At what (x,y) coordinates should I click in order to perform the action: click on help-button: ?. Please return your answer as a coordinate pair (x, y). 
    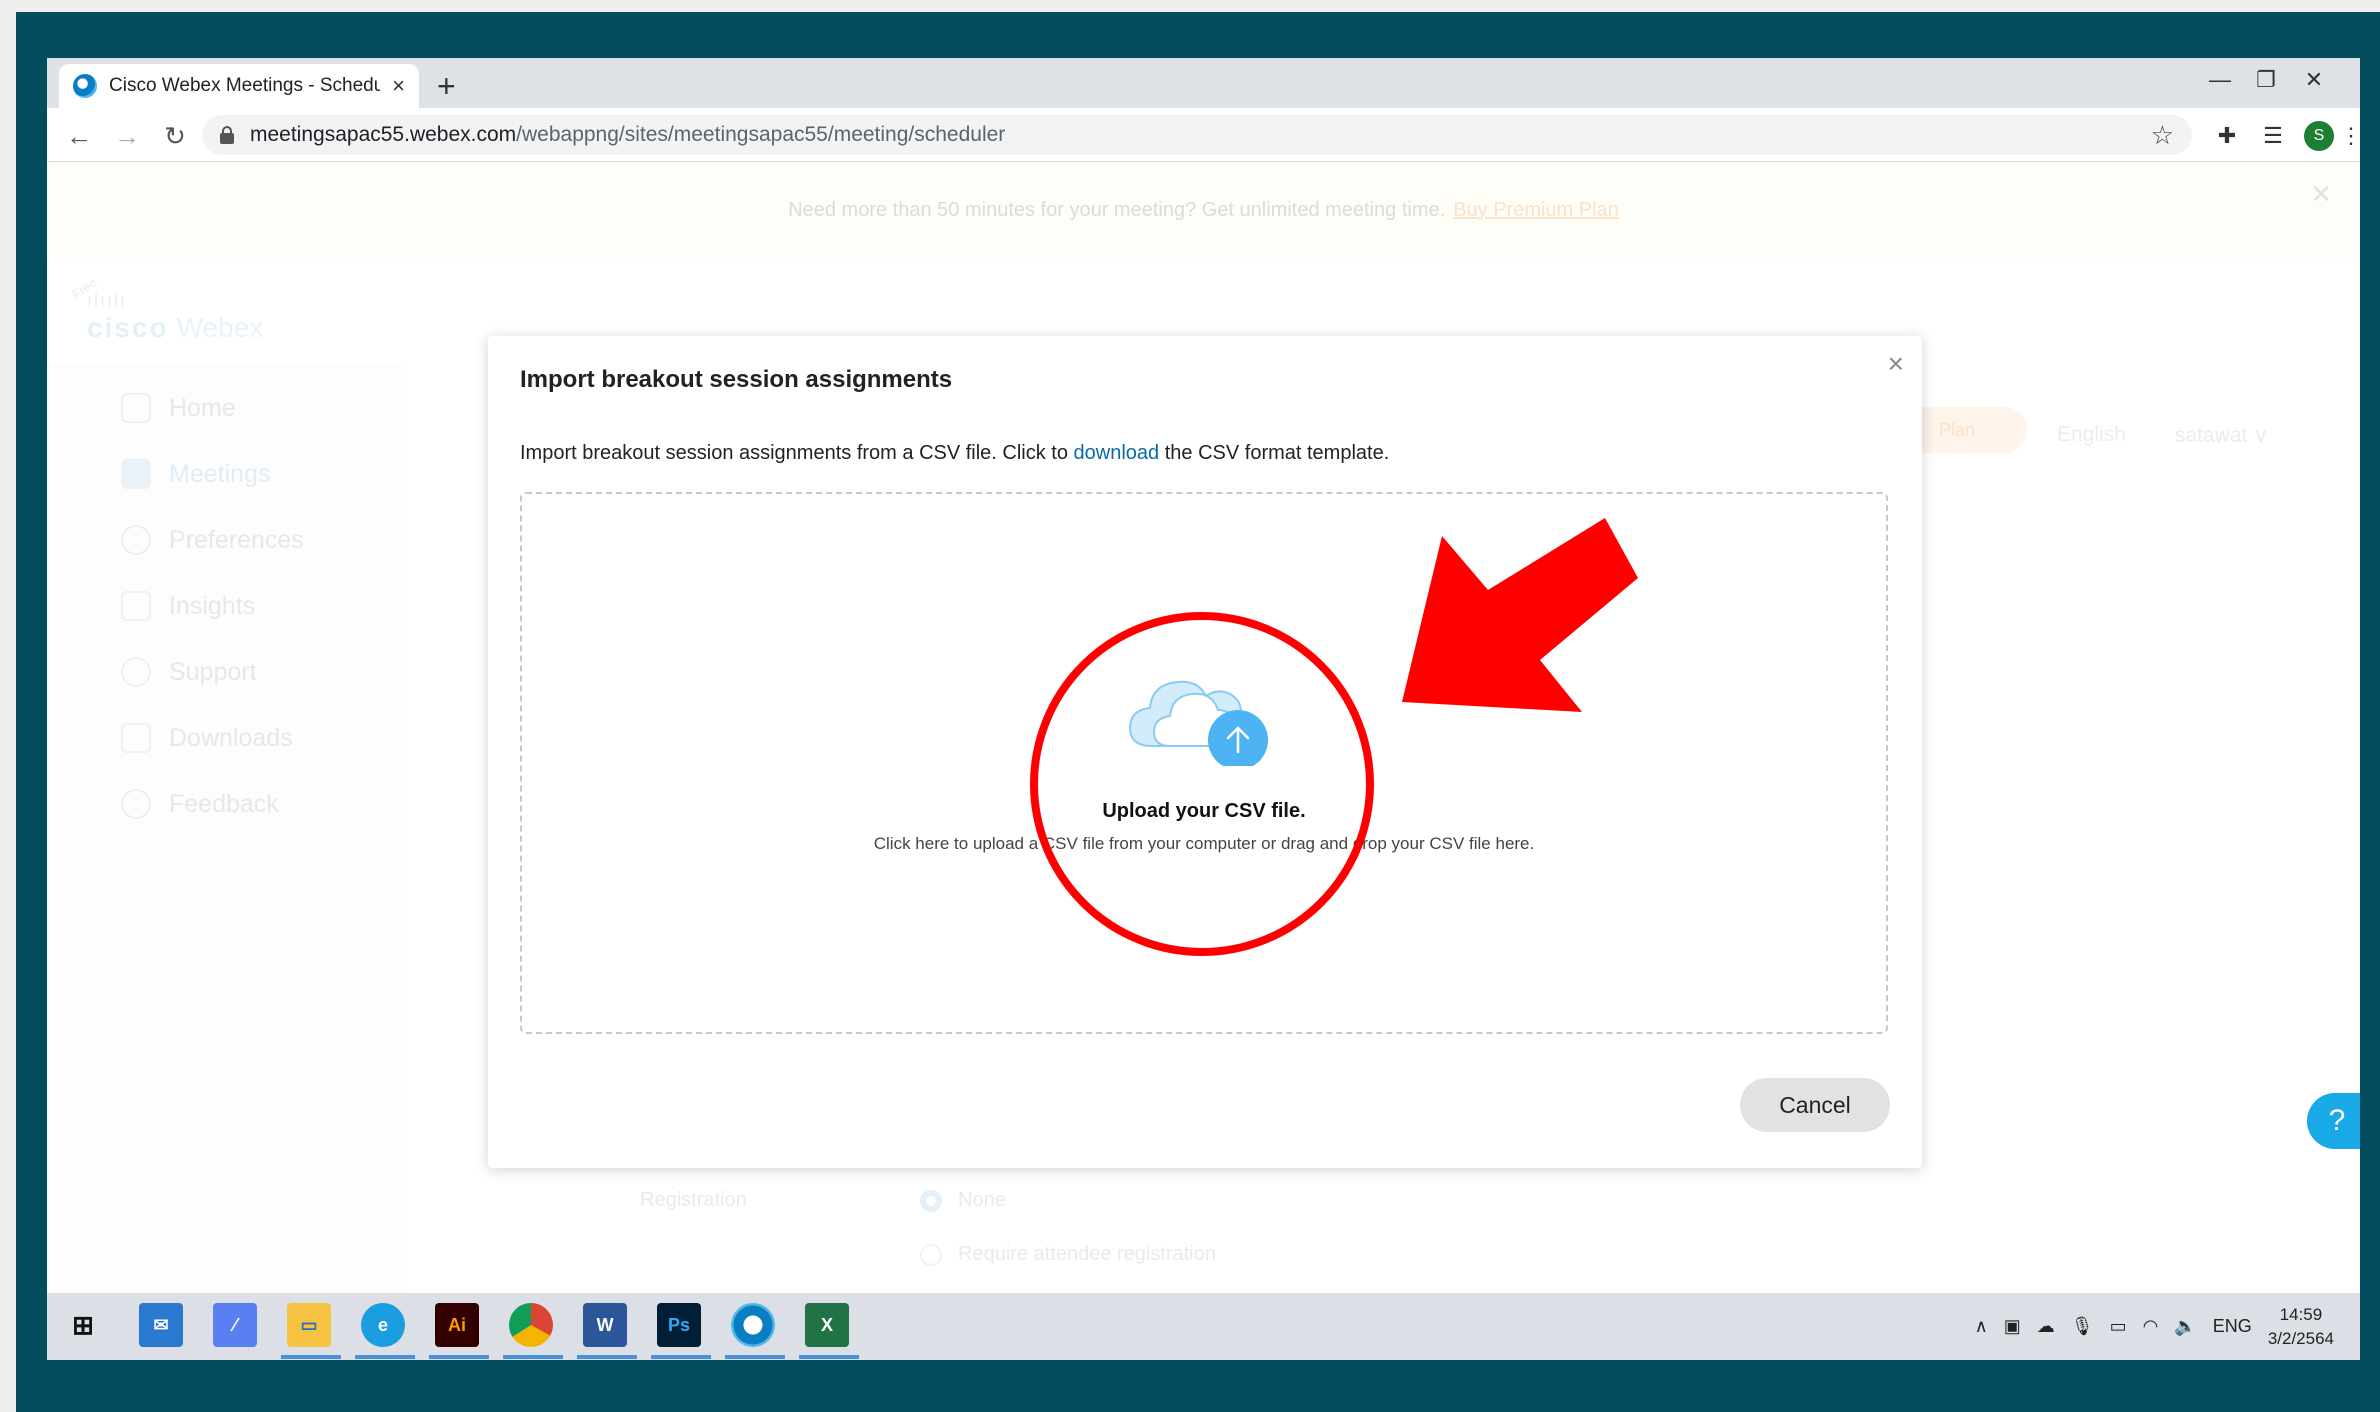
    Looking at the image, I should click on (2333, 1121).